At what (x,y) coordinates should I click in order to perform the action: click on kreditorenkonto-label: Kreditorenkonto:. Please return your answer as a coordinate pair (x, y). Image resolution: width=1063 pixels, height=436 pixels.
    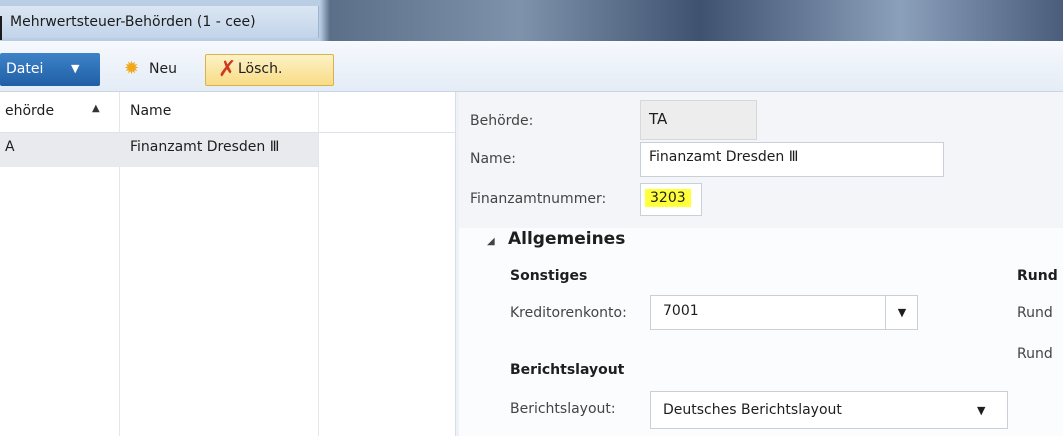
    Looking at the image, I should click on (568, 313).